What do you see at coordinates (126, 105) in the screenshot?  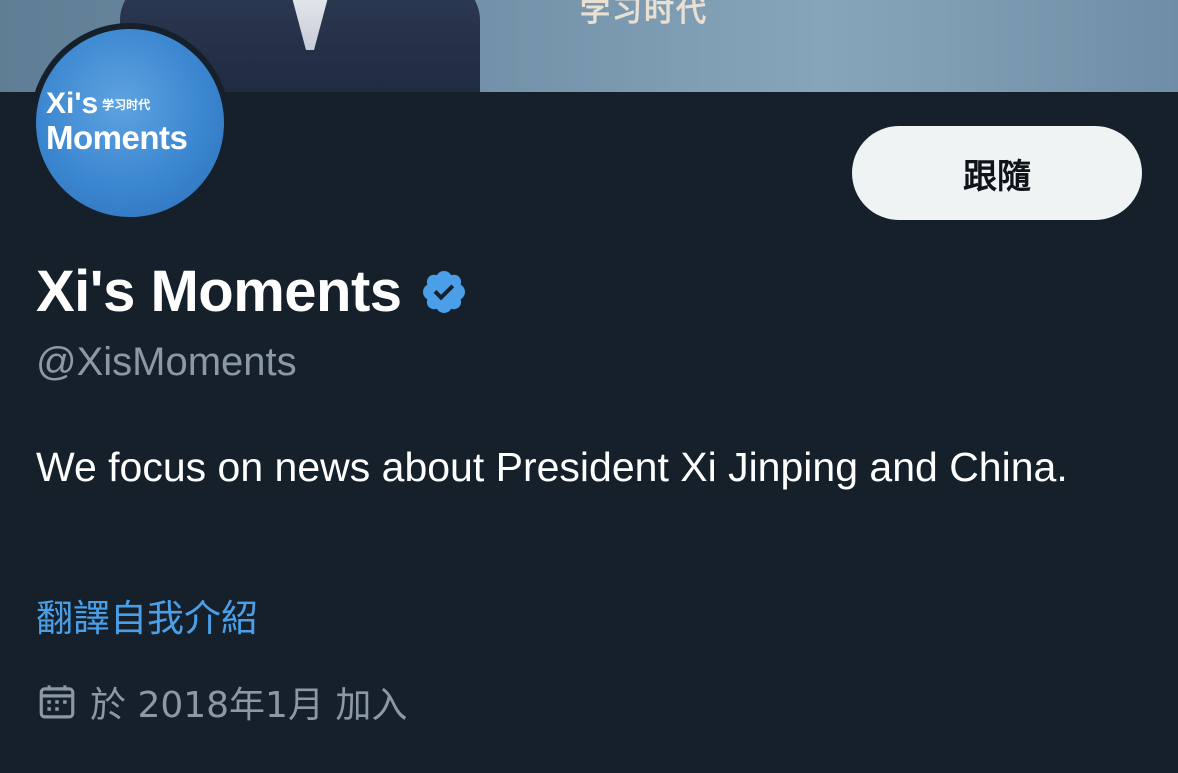 I see `avatar-logo-chinese: 学习时代` at bounding box center [126, 105].